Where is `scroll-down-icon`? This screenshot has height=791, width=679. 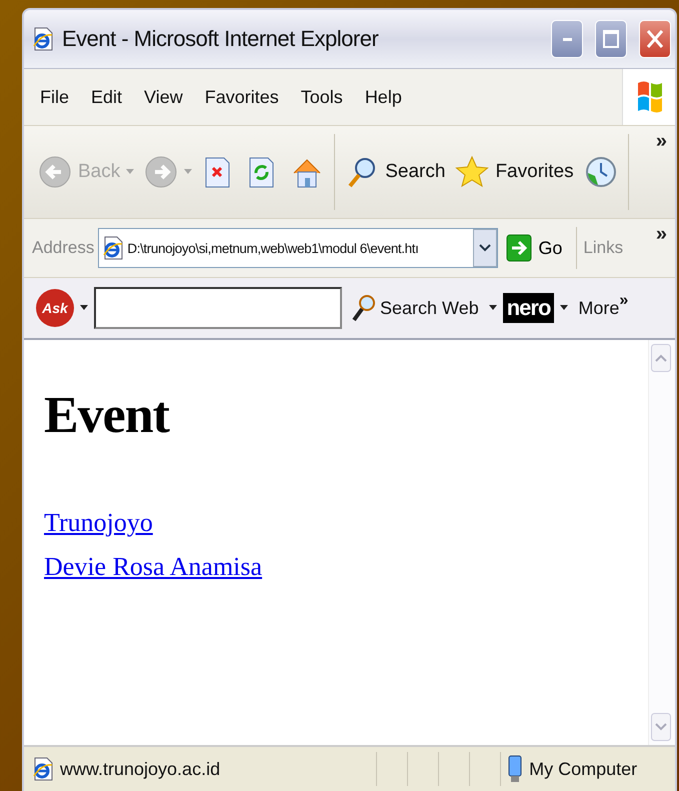
scroll-down-icon is located at coordinates (661, 727).